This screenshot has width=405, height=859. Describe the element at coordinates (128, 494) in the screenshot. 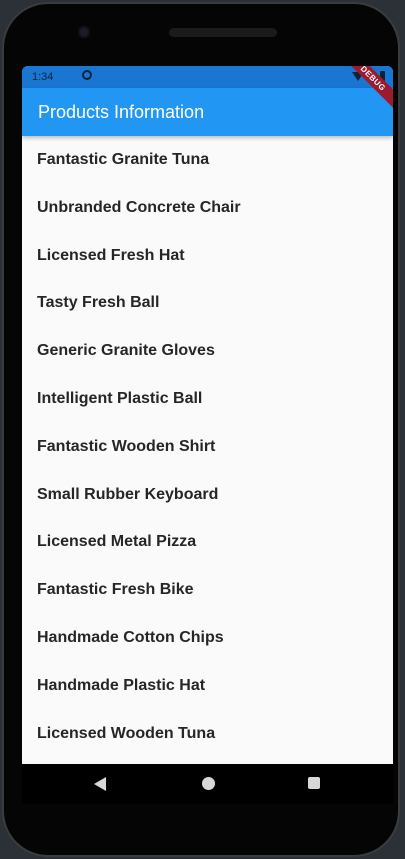

I see `product-name: Small Rubber Keyboard` at that location.